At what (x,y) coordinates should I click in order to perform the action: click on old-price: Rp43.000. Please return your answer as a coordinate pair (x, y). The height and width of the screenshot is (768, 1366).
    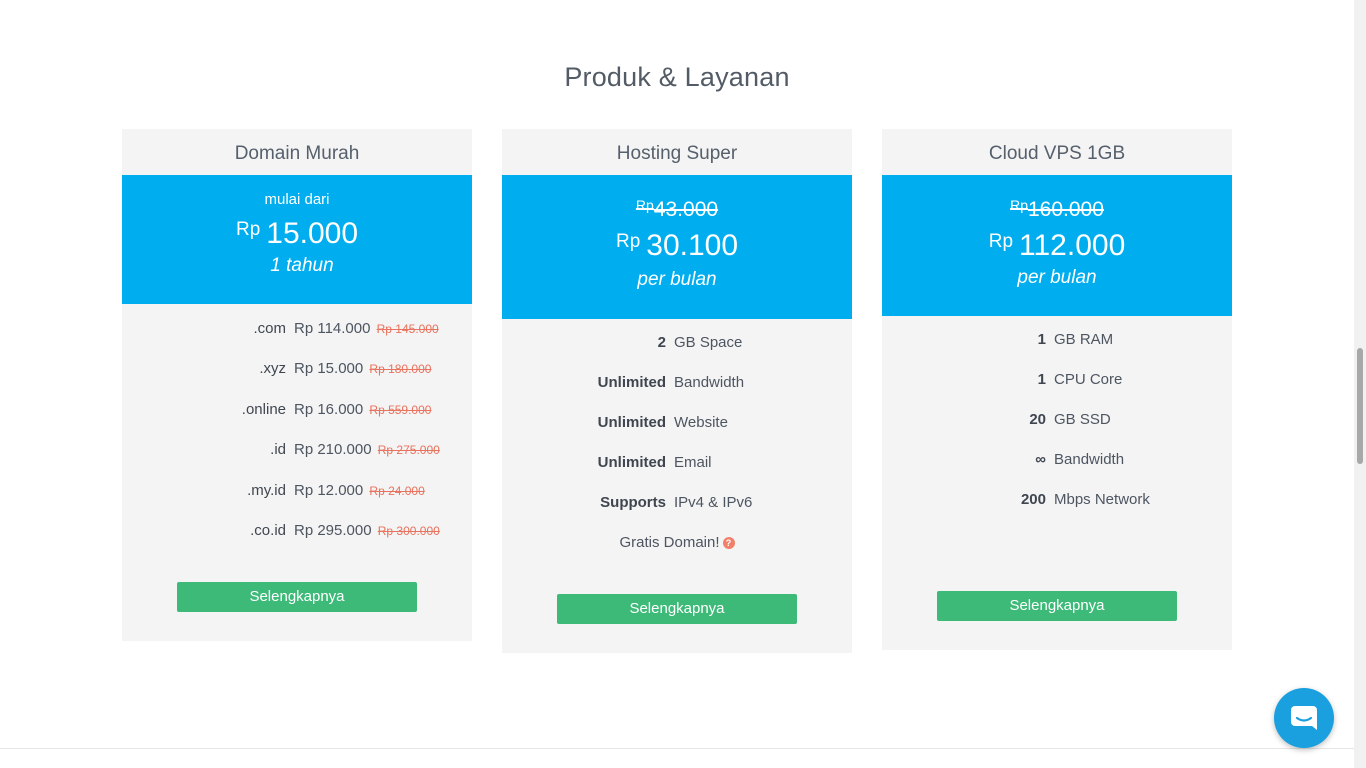
    Looking at the image, I should click on (677, 209).